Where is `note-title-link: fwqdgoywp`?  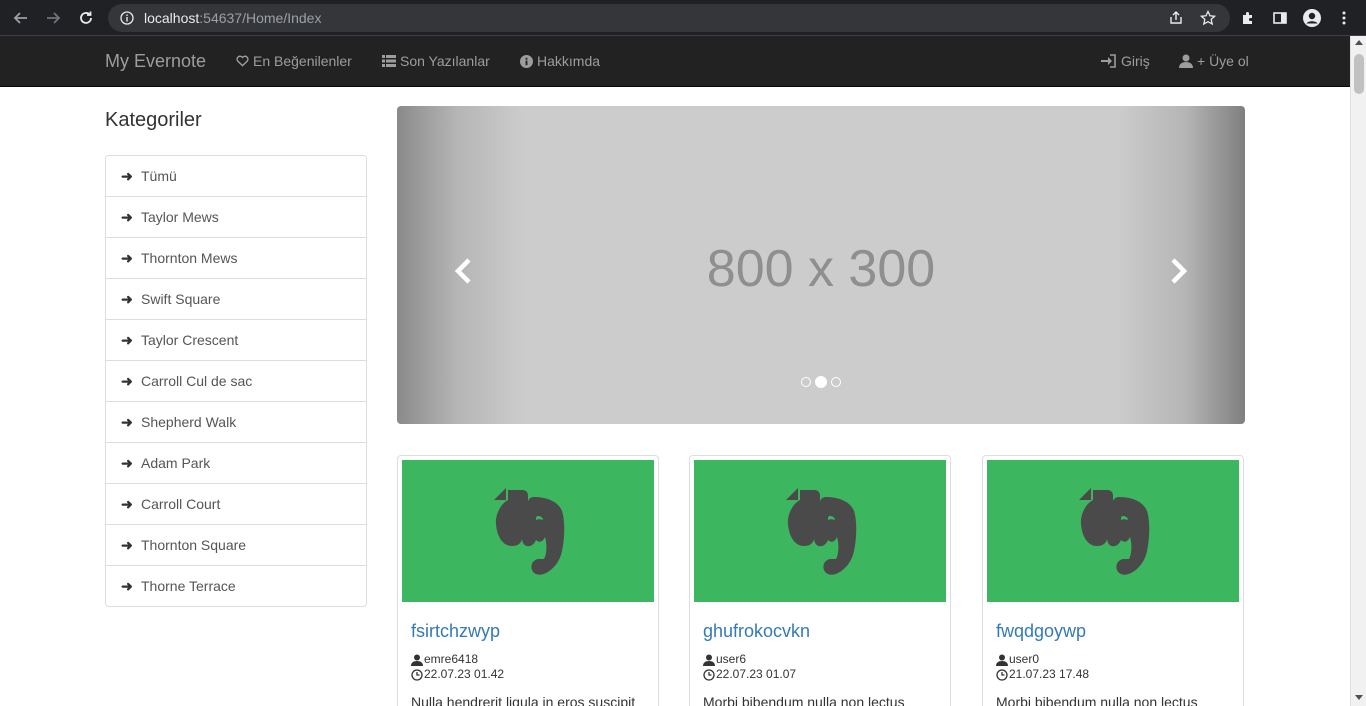 note-title-link: fwqdgoywp is located at coordinates (1117, 631).